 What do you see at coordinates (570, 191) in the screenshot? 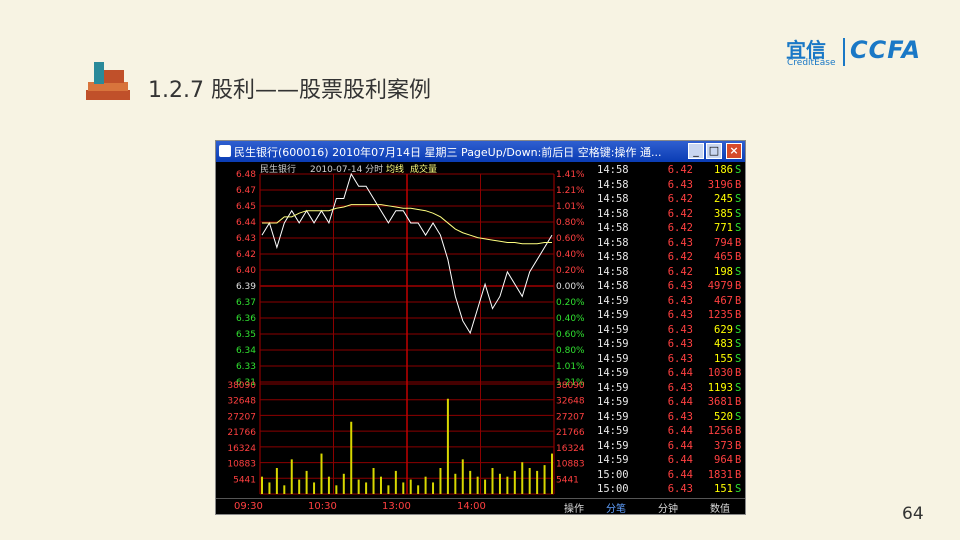
I see `pct-tick-label: 1.21%` at bounding box center [570, 191].